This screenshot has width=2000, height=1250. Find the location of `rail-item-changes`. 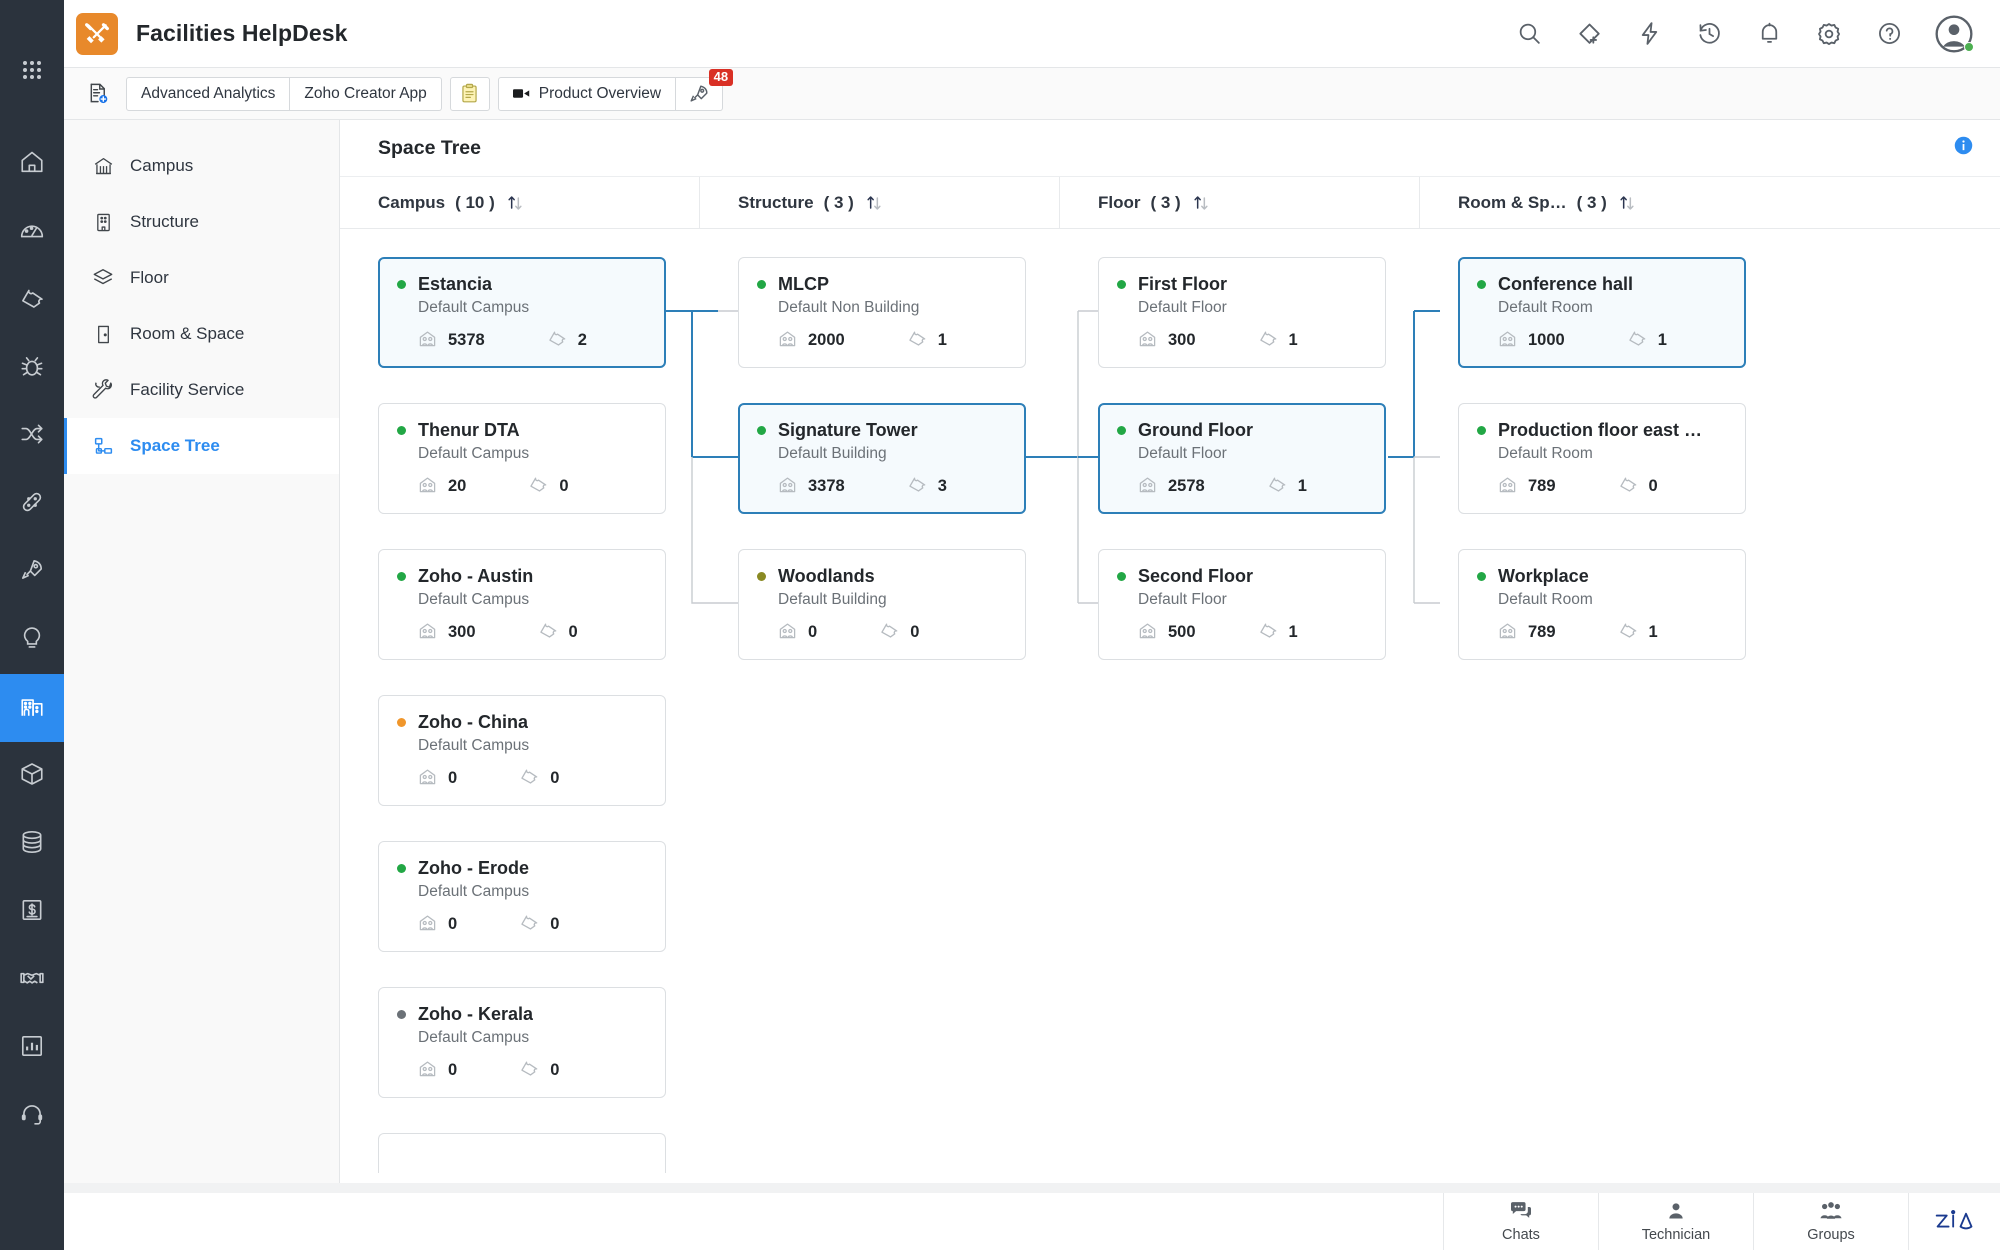

rail-item-changes is located at coordinates (32, 436).